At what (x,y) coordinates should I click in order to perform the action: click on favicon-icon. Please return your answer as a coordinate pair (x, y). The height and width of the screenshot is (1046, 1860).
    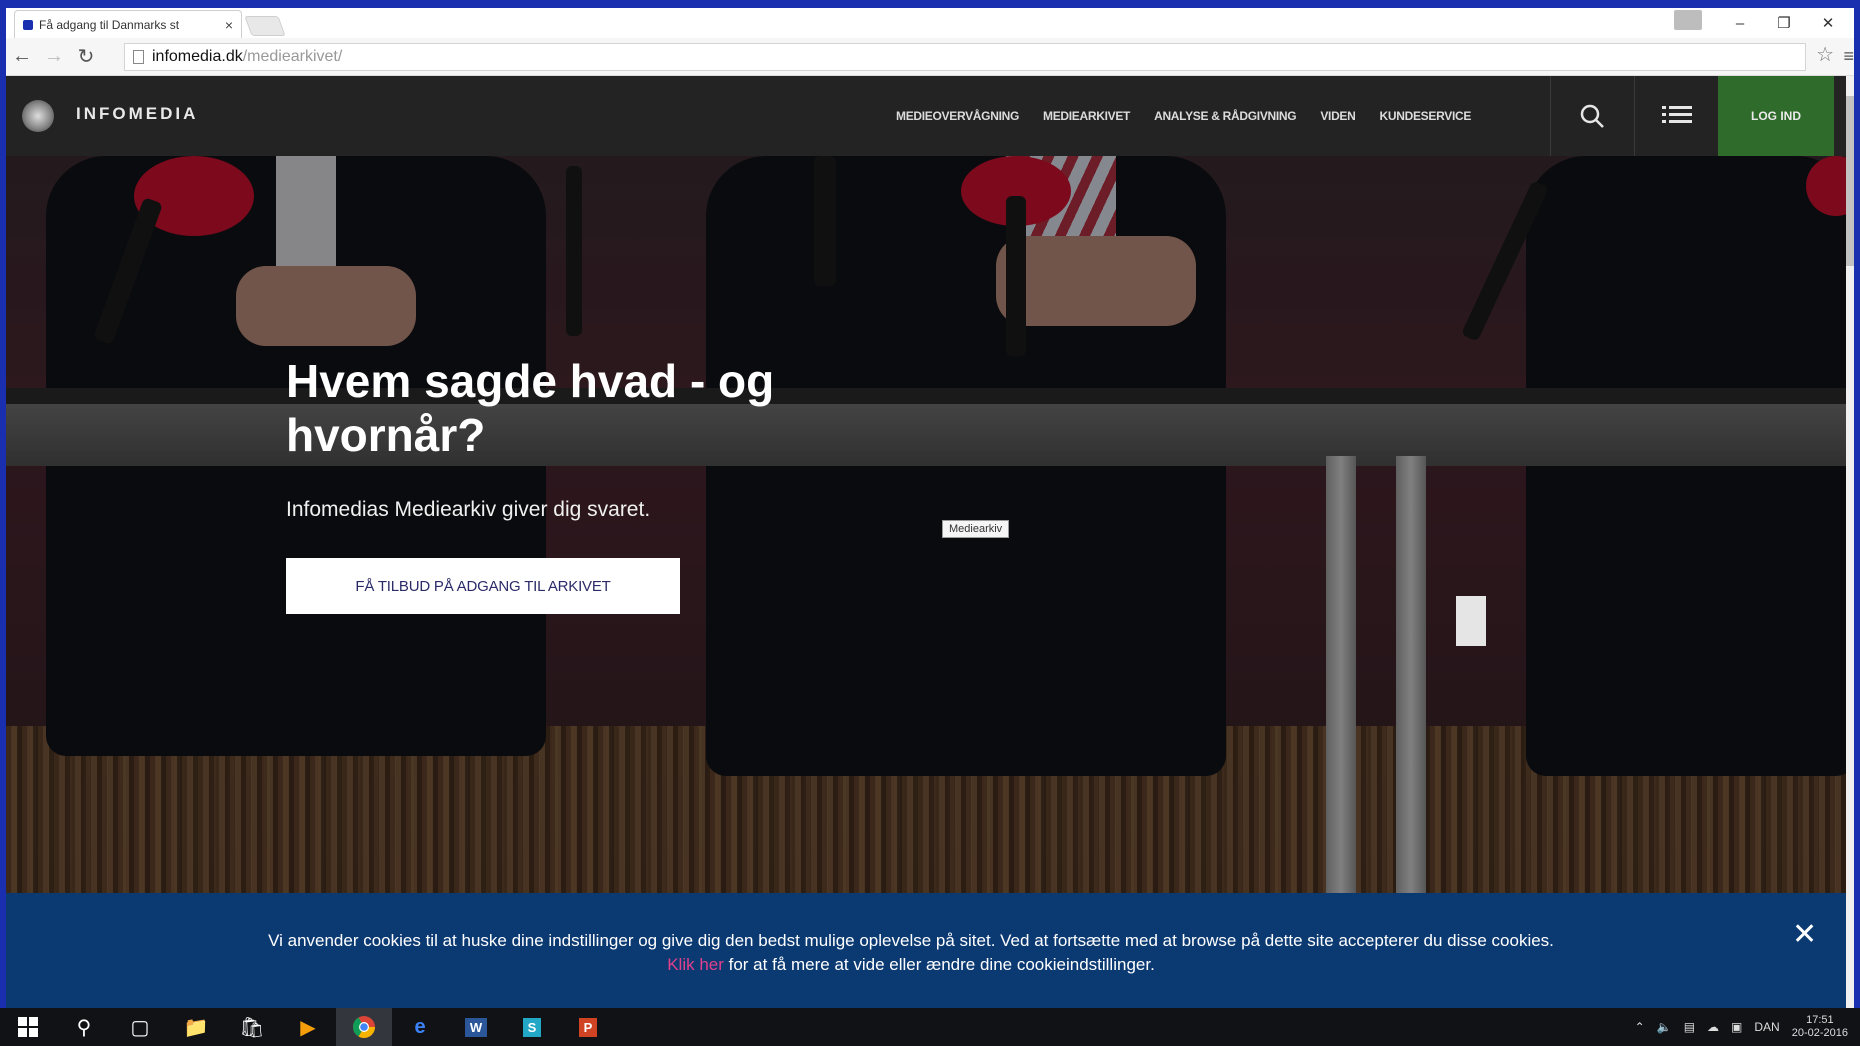
    Looking at the image, I should click on (28, 24).